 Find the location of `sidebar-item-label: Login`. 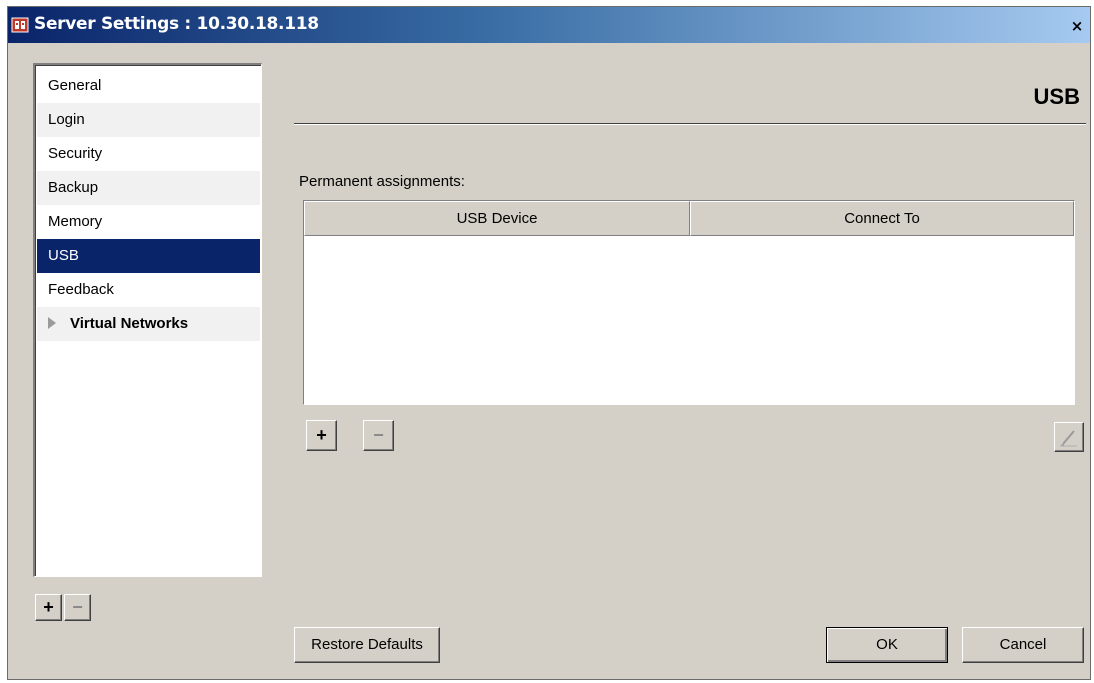

sidebar-item-label: Login is located at coordinates (66, 119).